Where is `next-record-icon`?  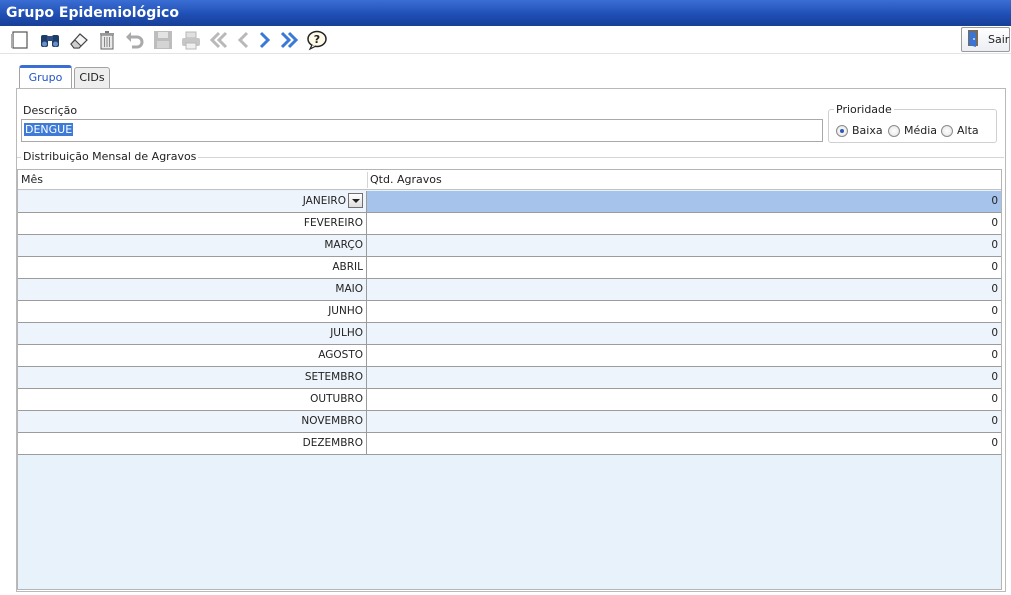
next-record-icon is located at coordinates (265, 40).